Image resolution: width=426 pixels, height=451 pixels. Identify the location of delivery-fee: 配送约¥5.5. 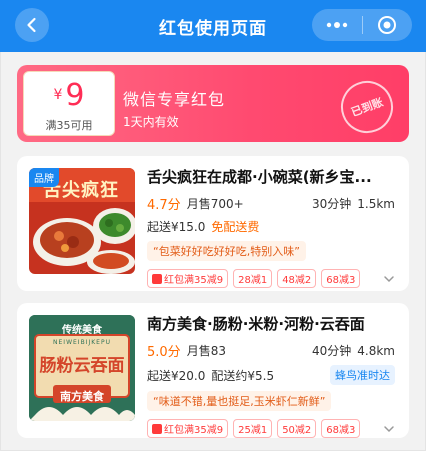
(243, 375).